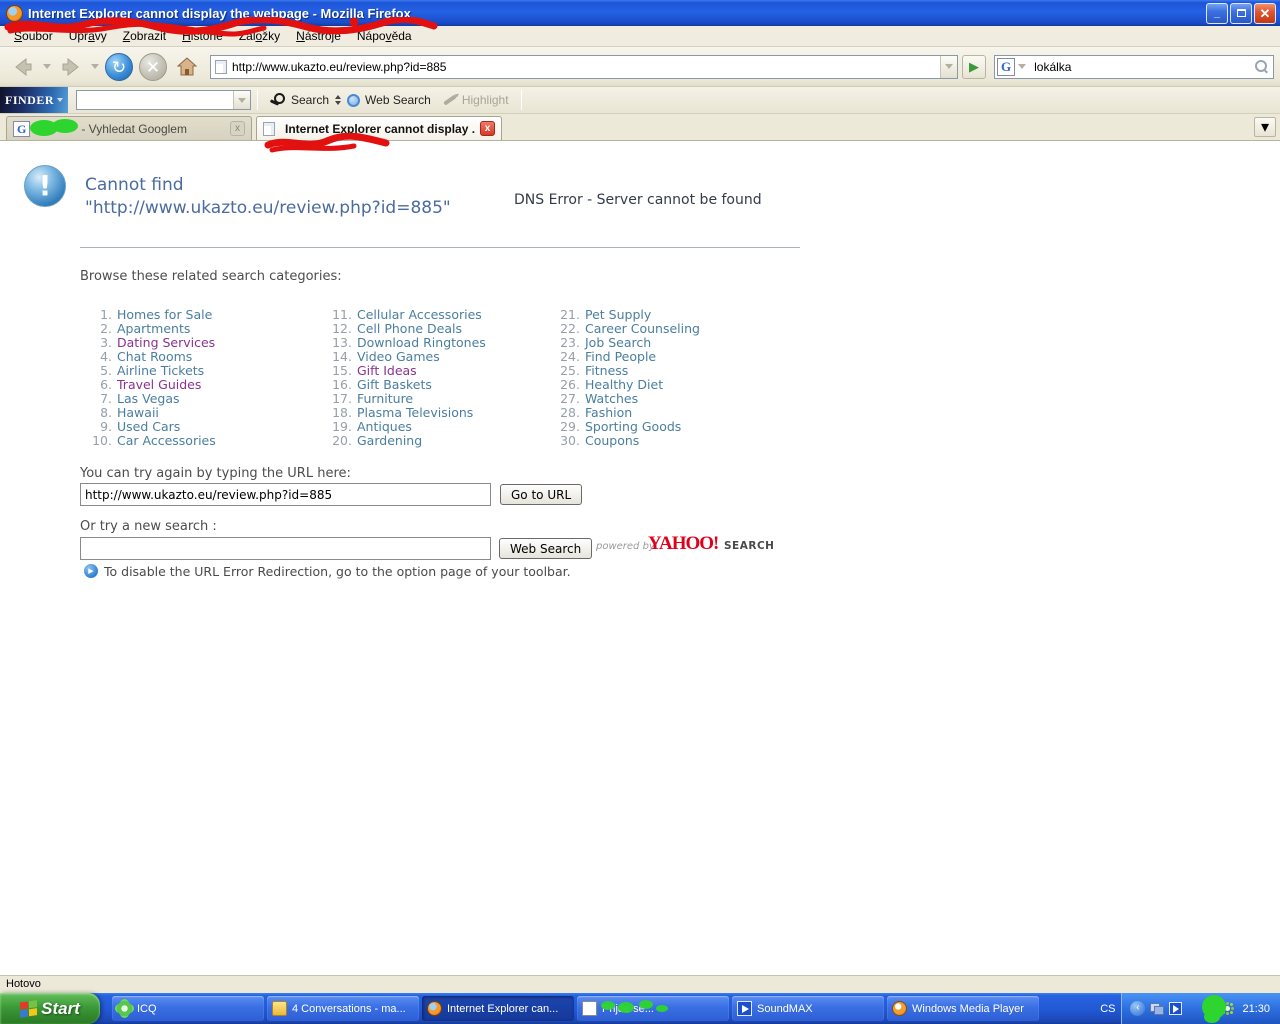 This screenshot has height=1024, width=1280. Describe the element at coordinates (611, 398) in the screenshot. I see `category-link: Watches` at that location.